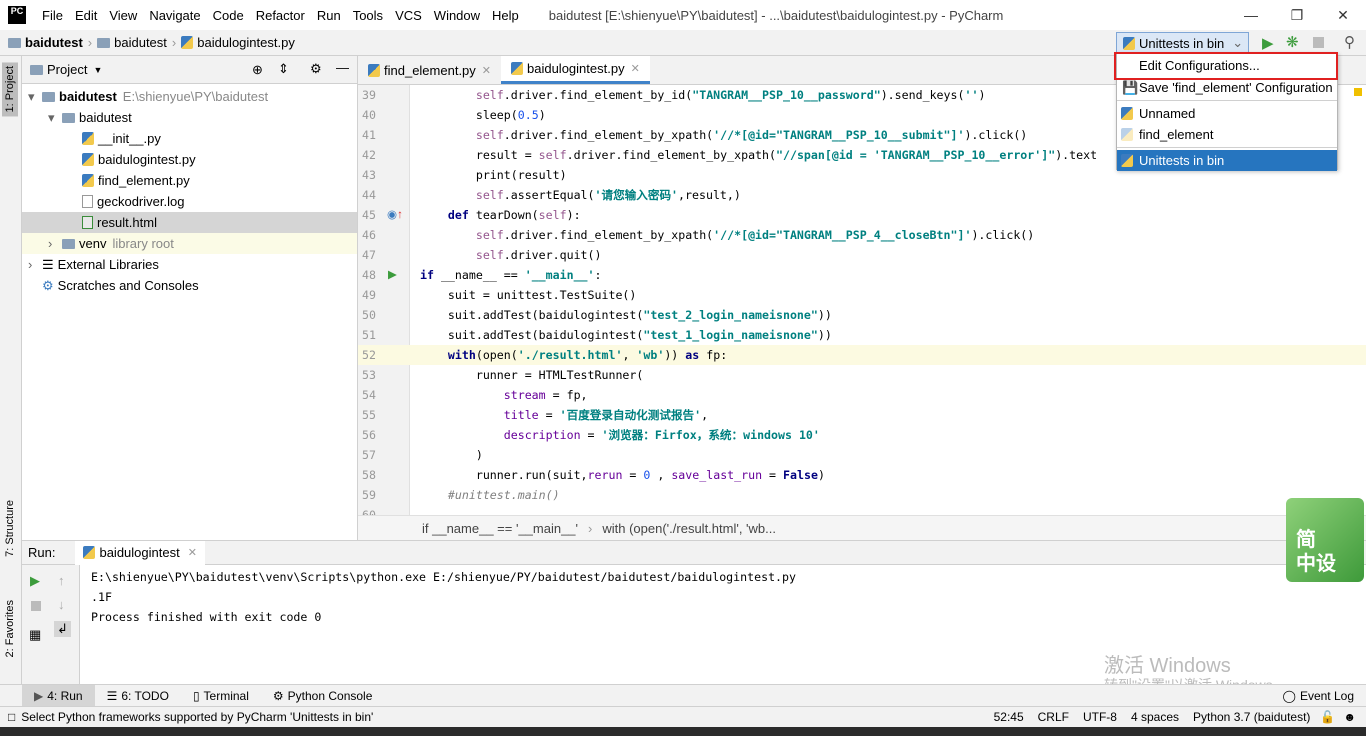  What do you see at coordinates (189, 222) in the screenshot?
I see `tree-item: result.html` at bounding box center [189, 222].